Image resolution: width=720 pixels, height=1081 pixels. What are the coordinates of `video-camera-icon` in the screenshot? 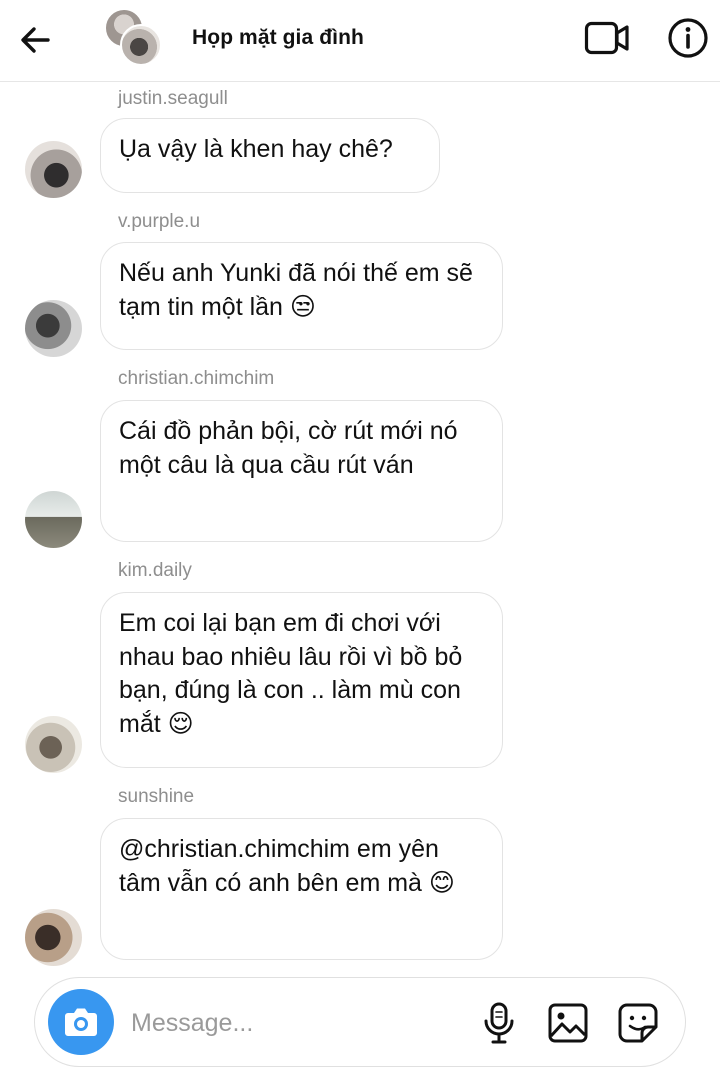 It's located at (606, 38).